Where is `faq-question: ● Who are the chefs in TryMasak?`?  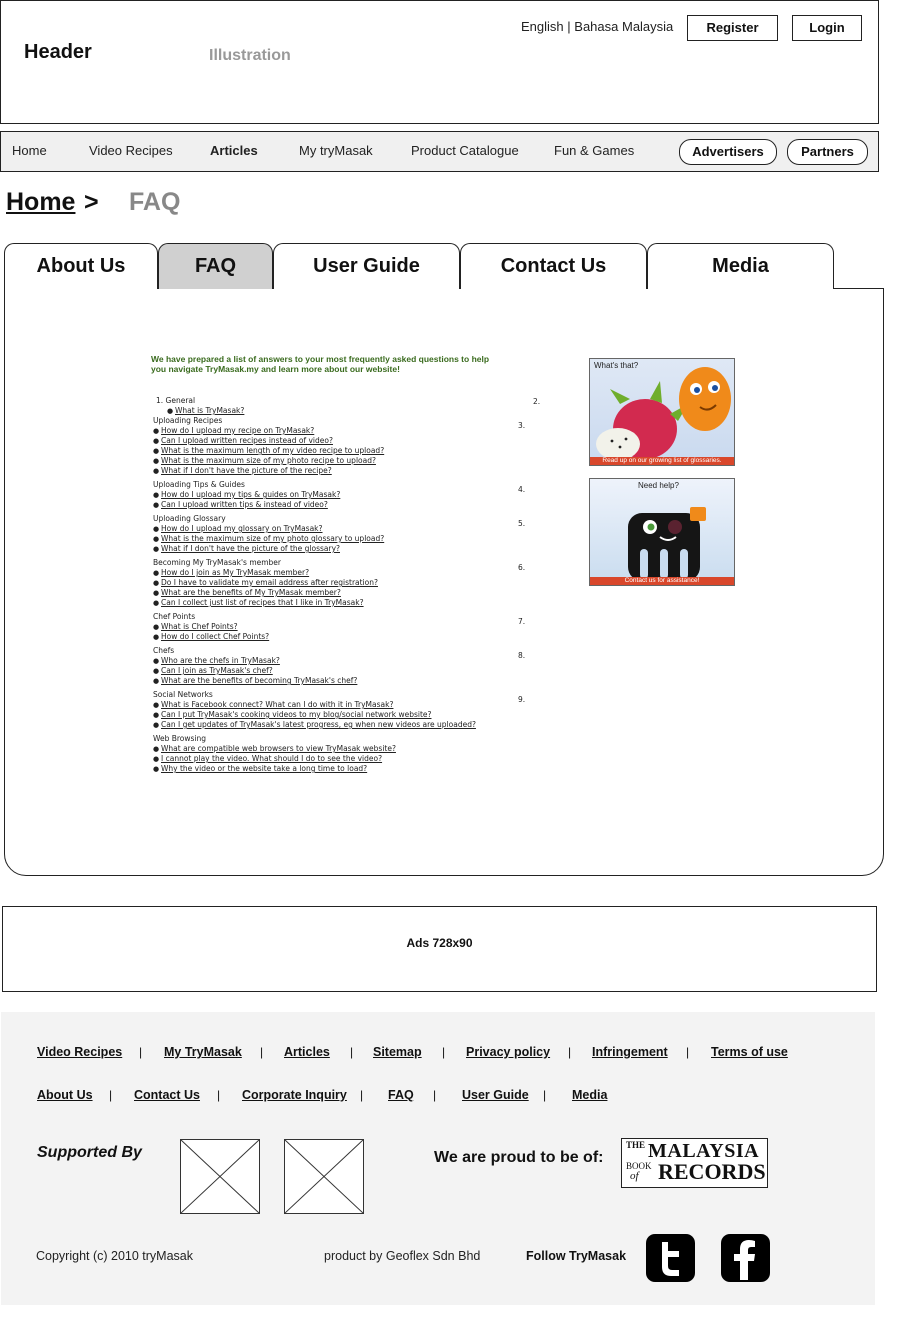
faq-question: ● Who are the chefs in TryMasak? is located at coordinates (343, 661).